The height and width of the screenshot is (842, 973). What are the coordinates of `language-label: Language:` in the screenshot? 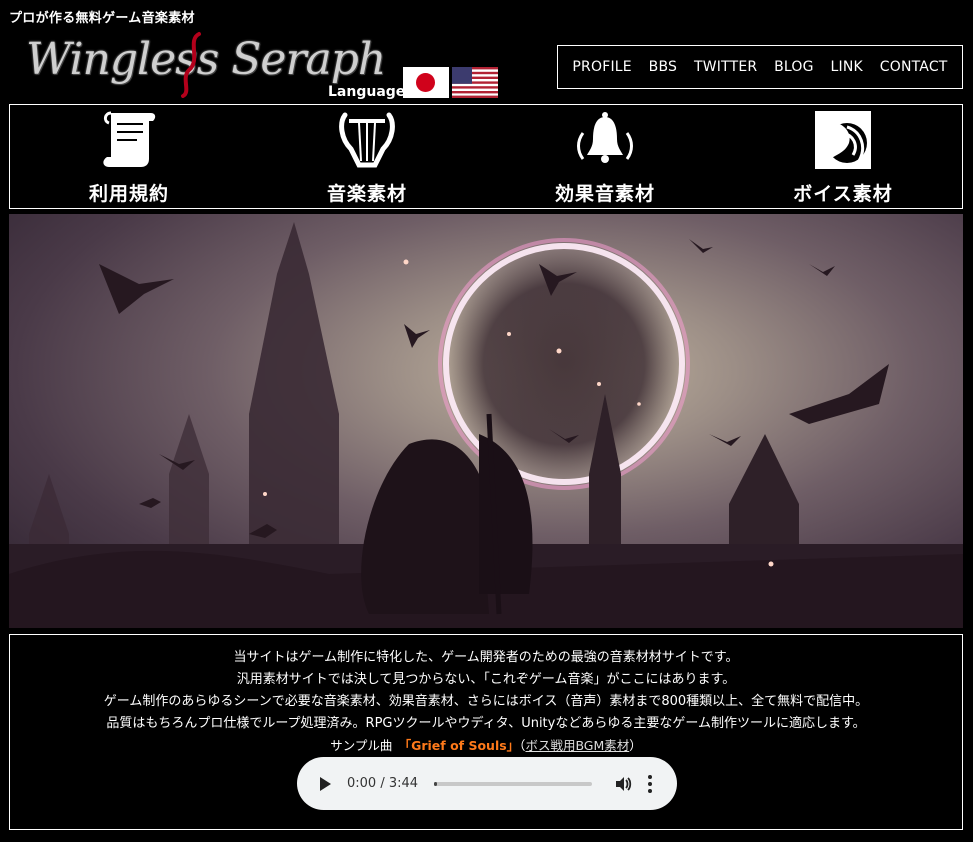 It's located at (369, 92).